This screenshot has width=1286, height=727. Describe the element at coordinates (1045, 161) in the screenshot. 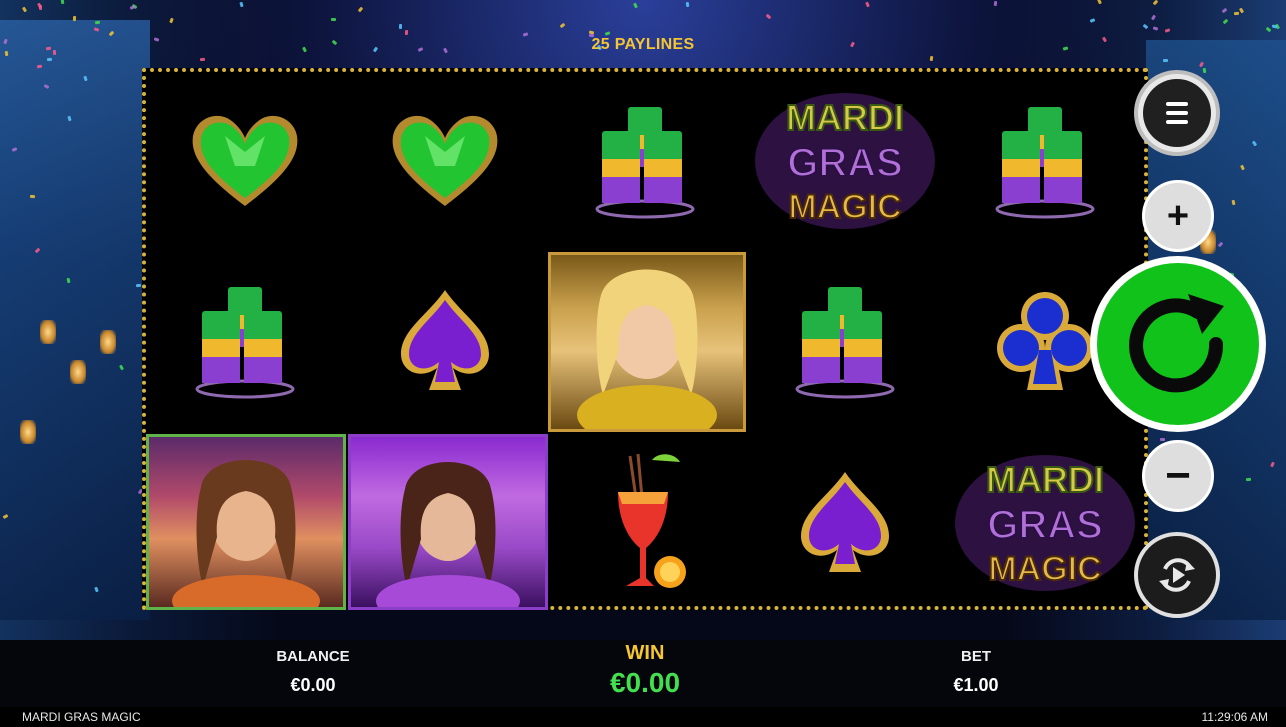

I see `reel-5-row-1-shot-glasses-icon` at that location.